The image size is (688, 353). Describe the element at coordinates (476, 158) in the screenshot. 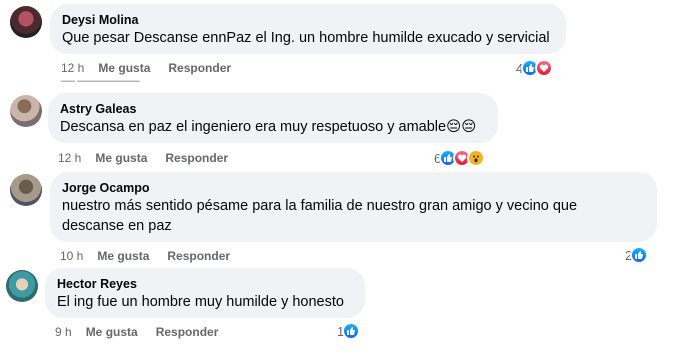

I see `wow-icon` at that location.